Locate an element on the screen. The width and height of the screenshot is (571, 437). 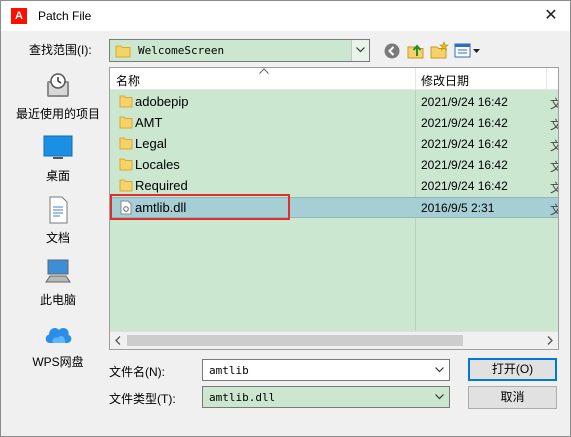
close-button: ✕ is located at coordinates (551, 16).